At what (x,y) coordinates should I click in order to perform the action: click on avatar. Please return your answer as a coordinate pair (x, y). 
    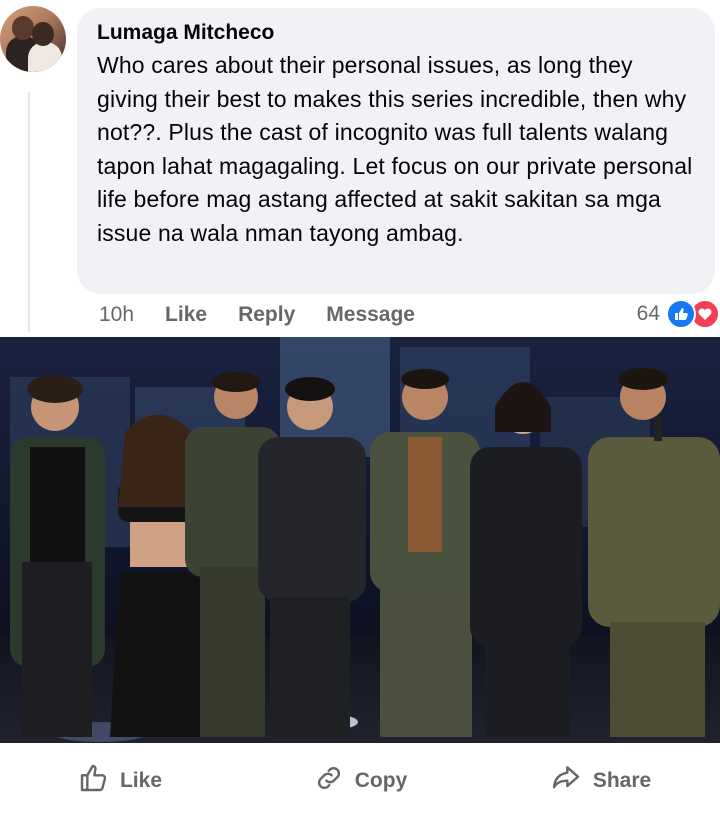
    Looking at the image, I should click on (33, 39).